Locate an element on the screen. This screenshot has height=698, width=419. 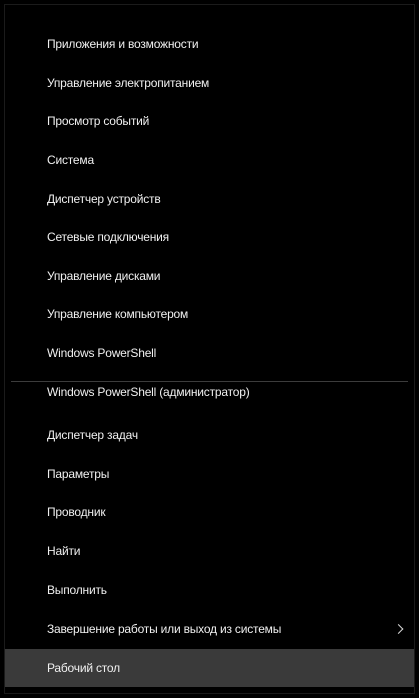
menu-separator is located at coordinates (209, 381).